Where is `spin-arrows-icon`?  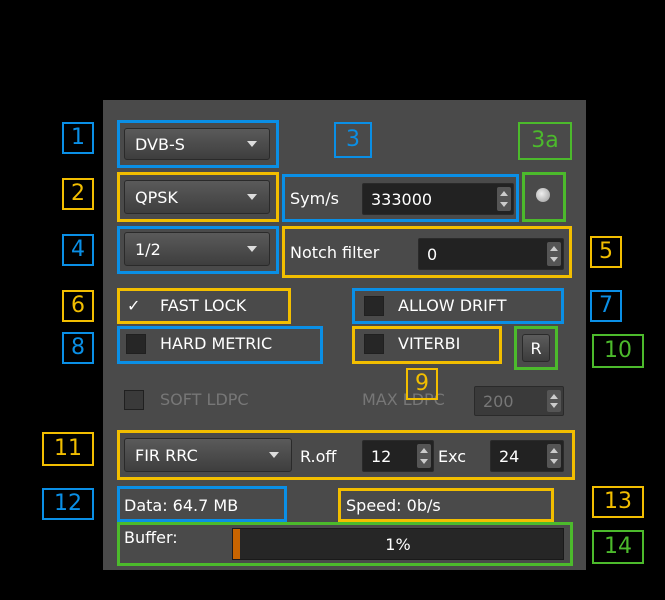 spin-arrows-icon is located at coordinates (554, 401).